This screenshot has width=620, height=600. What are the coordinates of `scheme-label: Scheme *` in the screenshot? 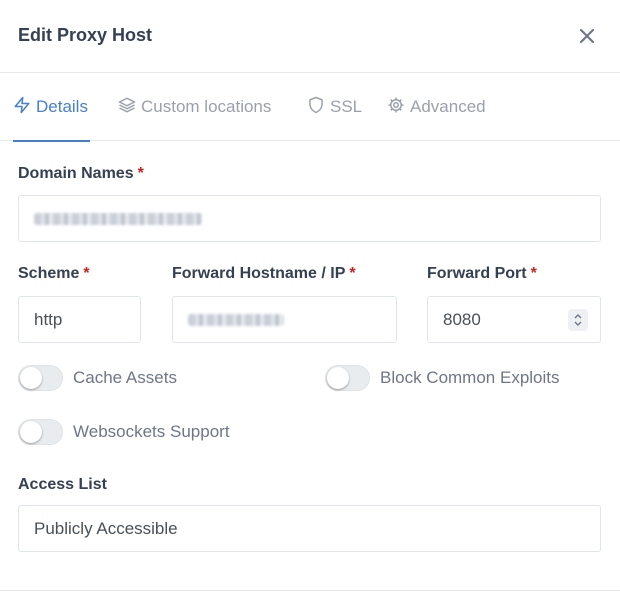 It's located at (54, 273).